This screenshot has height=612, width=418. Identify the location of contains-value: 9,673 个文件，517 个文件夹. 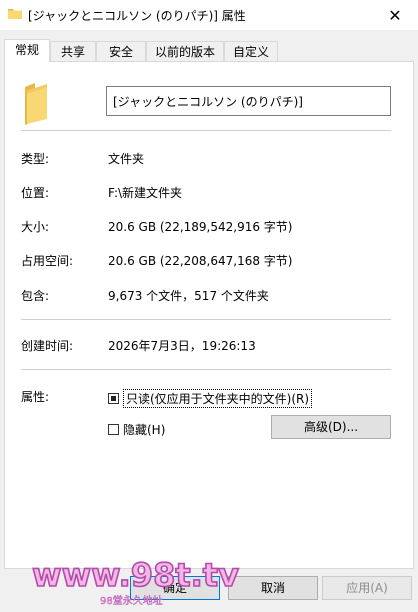
(188, 296).